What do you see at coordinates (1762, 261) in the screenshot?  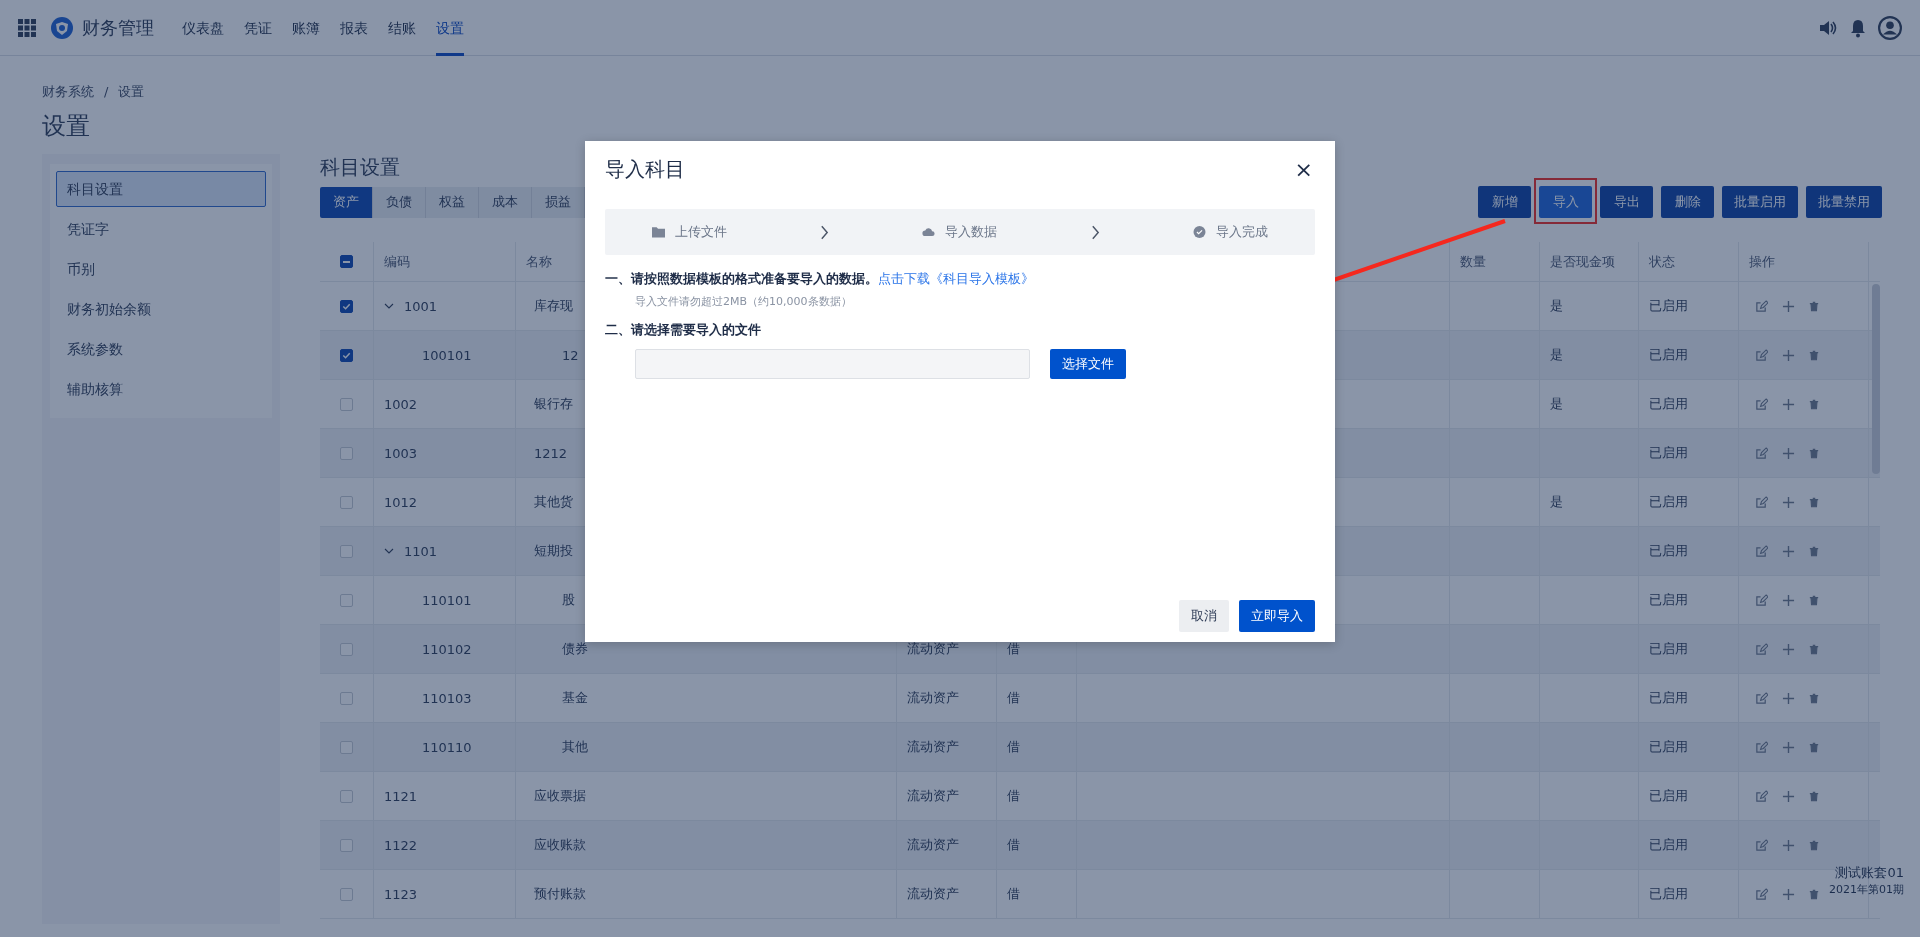 I see `column-header: 操作` at bounding box center [1762, 261].